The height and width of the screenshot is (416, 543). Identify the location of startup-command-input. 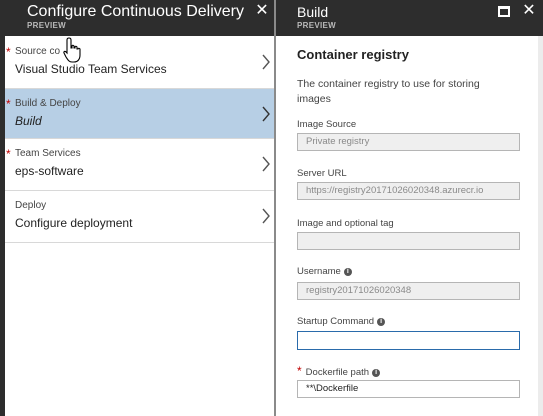
(408, 340).